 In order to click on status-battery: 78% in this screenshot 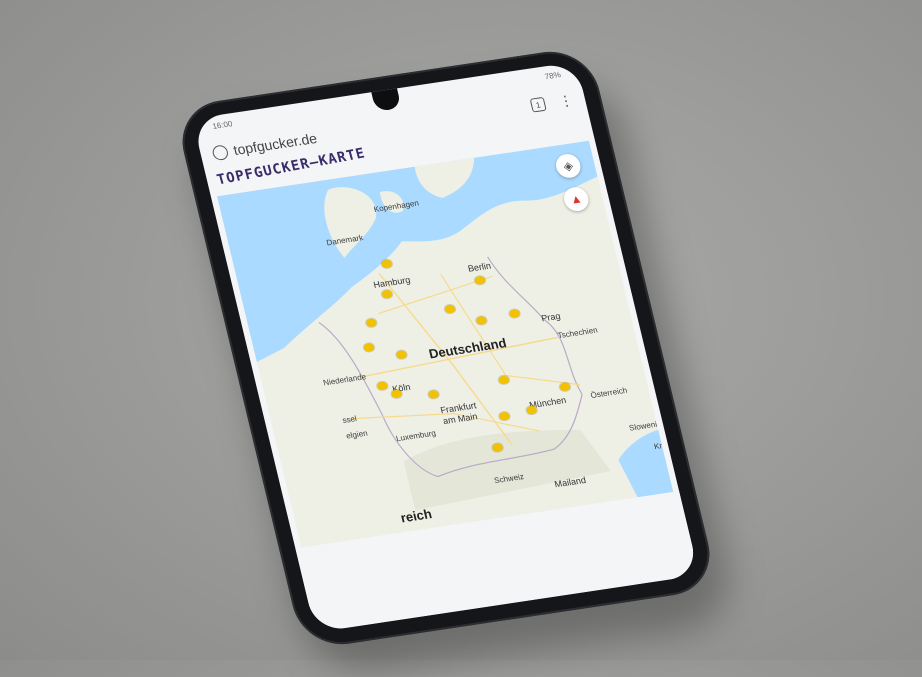, I will do `click(552, 76)`.